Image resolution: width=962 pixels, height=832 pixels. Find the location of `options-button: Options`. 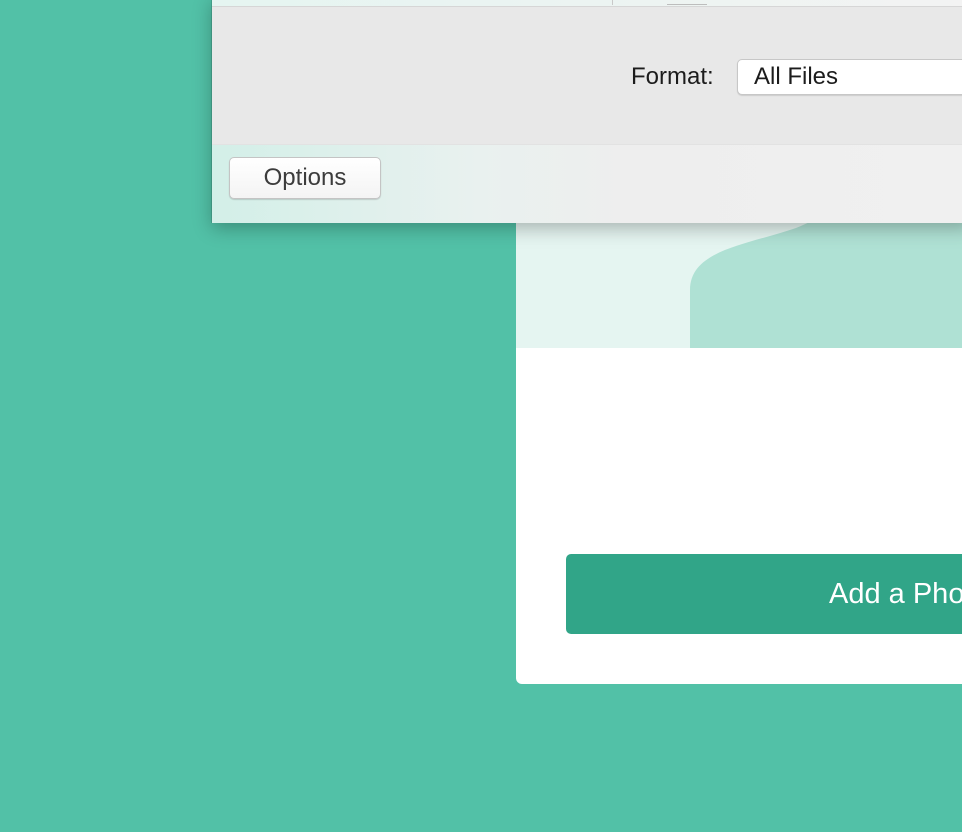

options-button: Options is located at coordinates (305, 178).